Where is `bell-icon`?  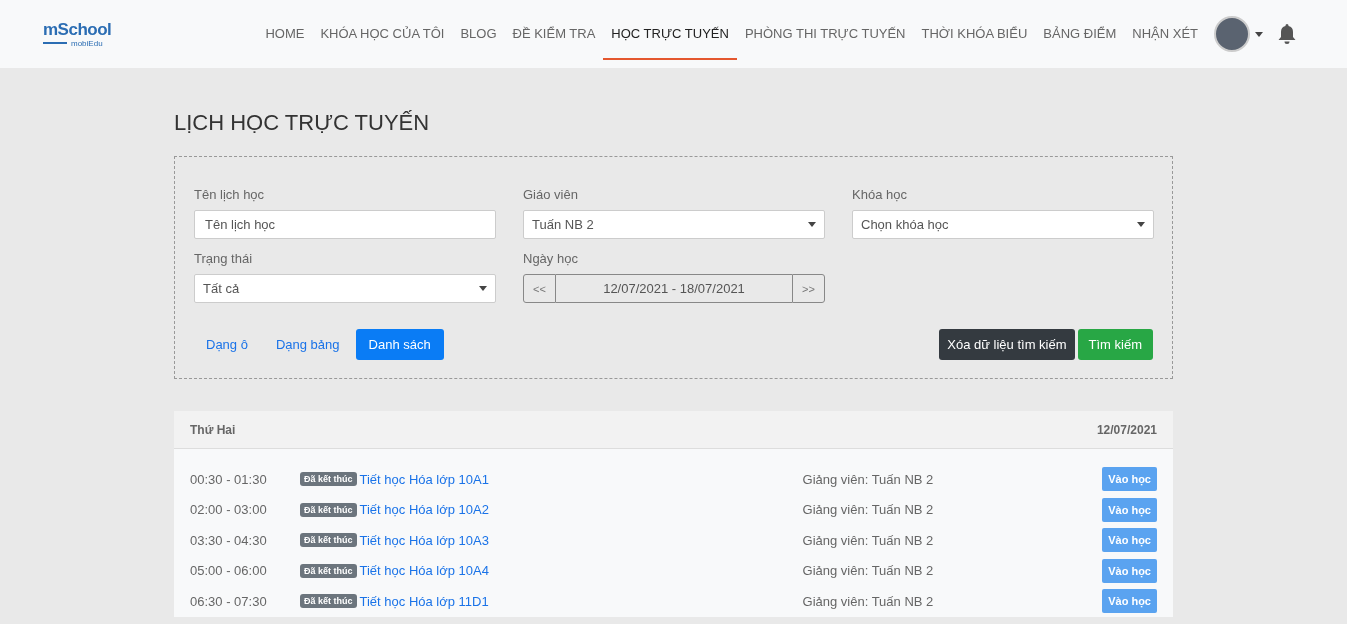 bell-icon is located at coordinates (1287, 34).